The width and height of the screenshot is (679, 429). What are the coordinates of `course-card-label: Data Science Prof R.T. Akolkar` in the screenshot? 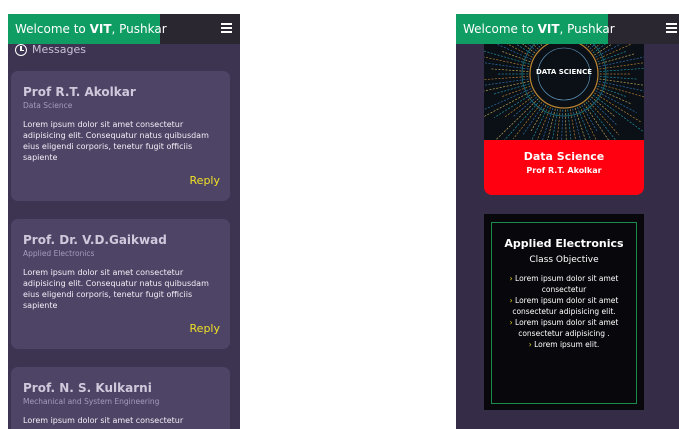 It's located at (564, 167).